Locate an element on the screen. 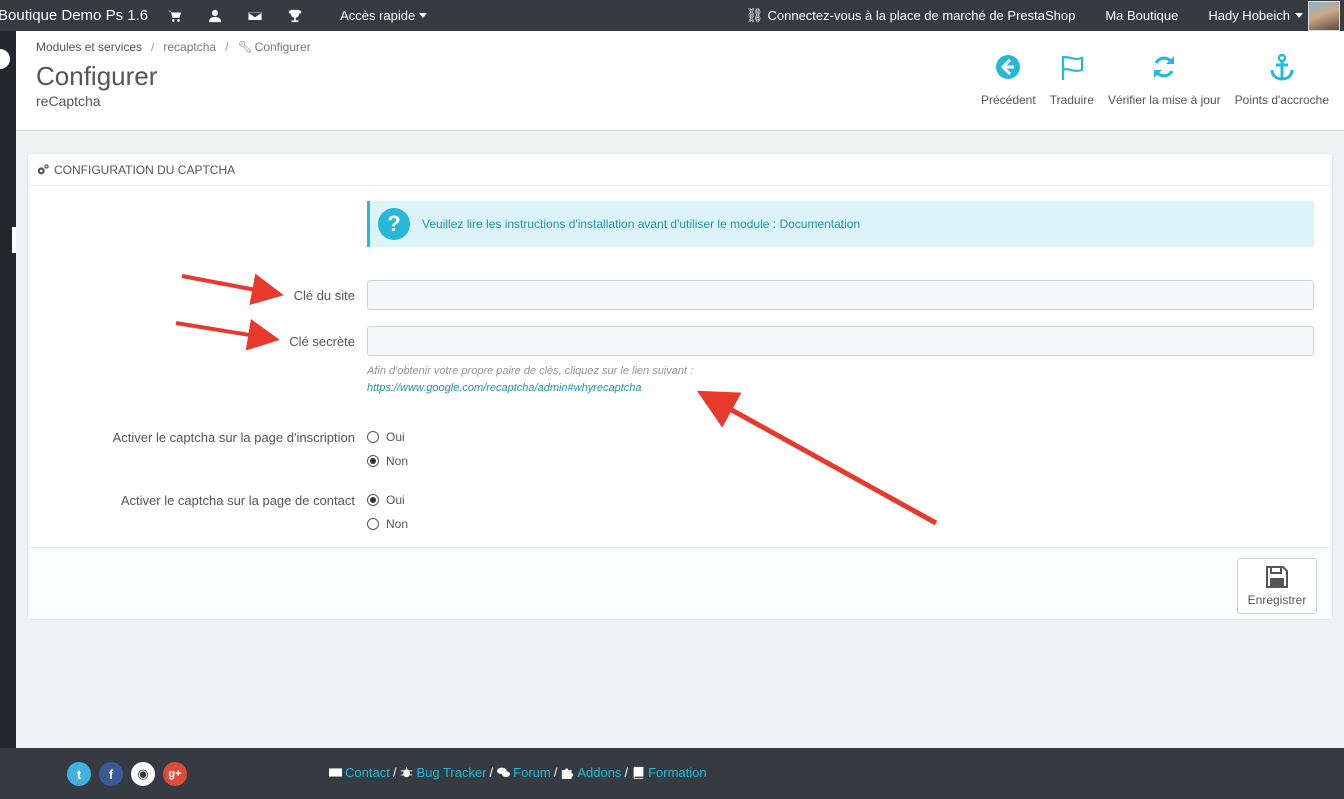 This screenshot has height=799, width=1344. bug-icon is located at coordinates (407, 772).